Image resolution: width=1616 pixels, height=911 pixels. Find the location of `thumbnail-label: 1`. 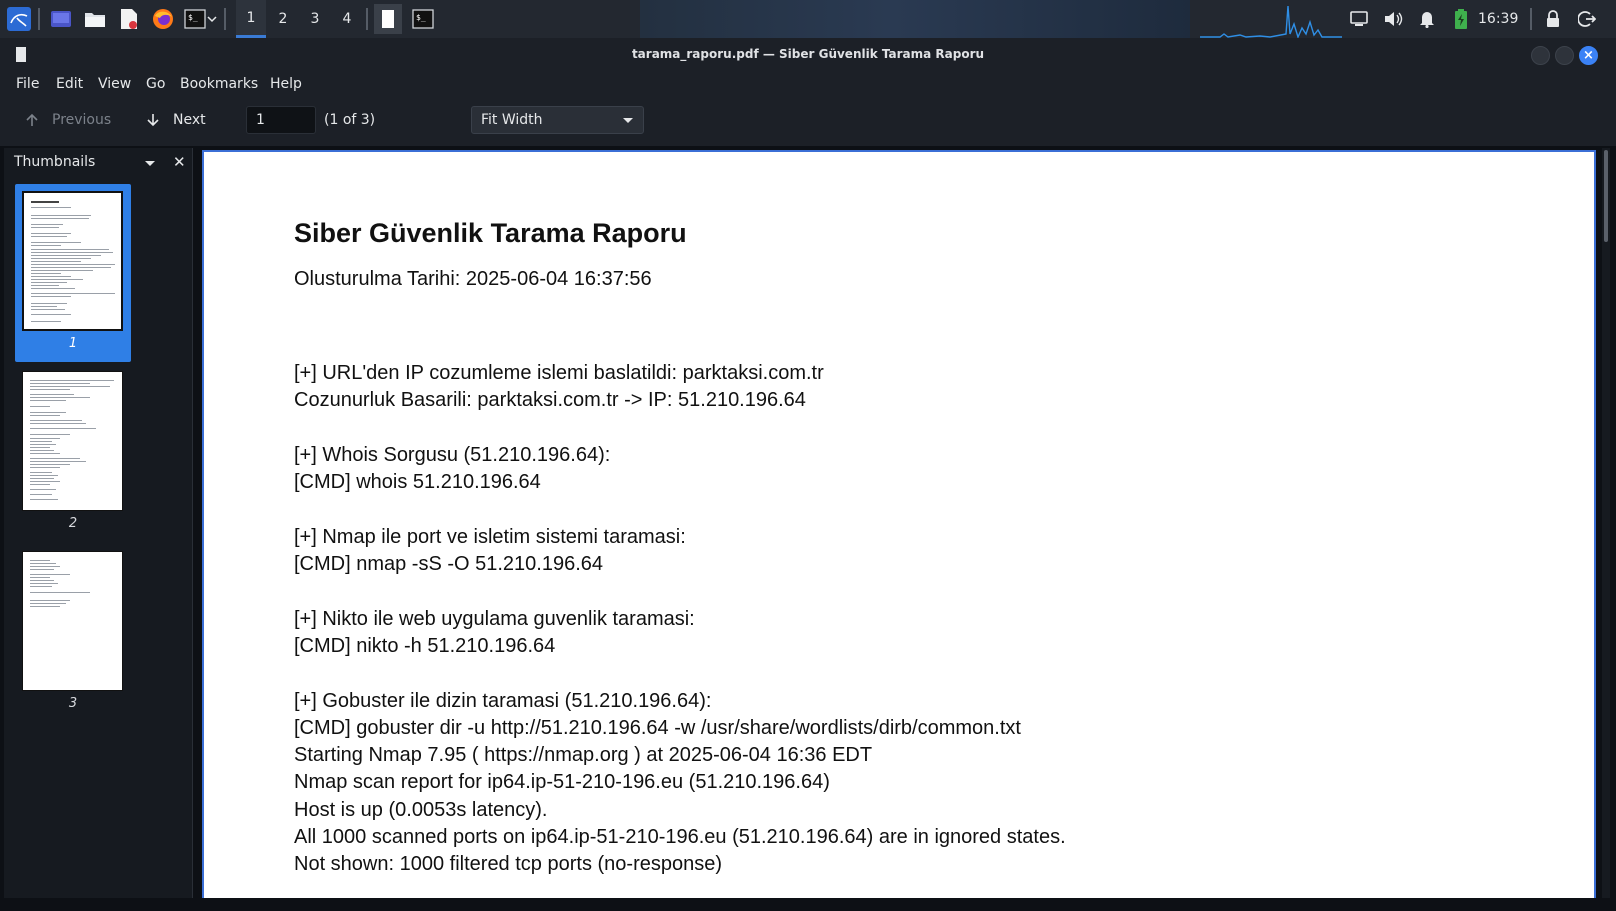

thumbnail-label: 1 is located at coordinates (73, 343).